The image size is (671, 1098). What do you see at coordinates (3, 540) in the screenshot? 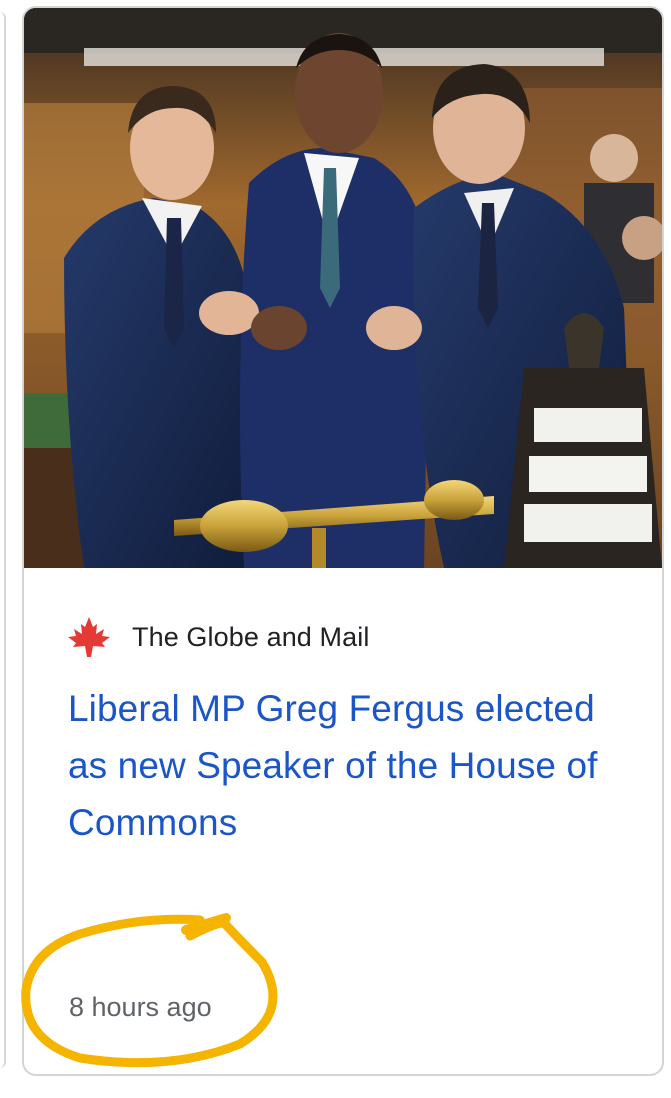
I see `previous-card-edge` at bounding box center [3, 540].